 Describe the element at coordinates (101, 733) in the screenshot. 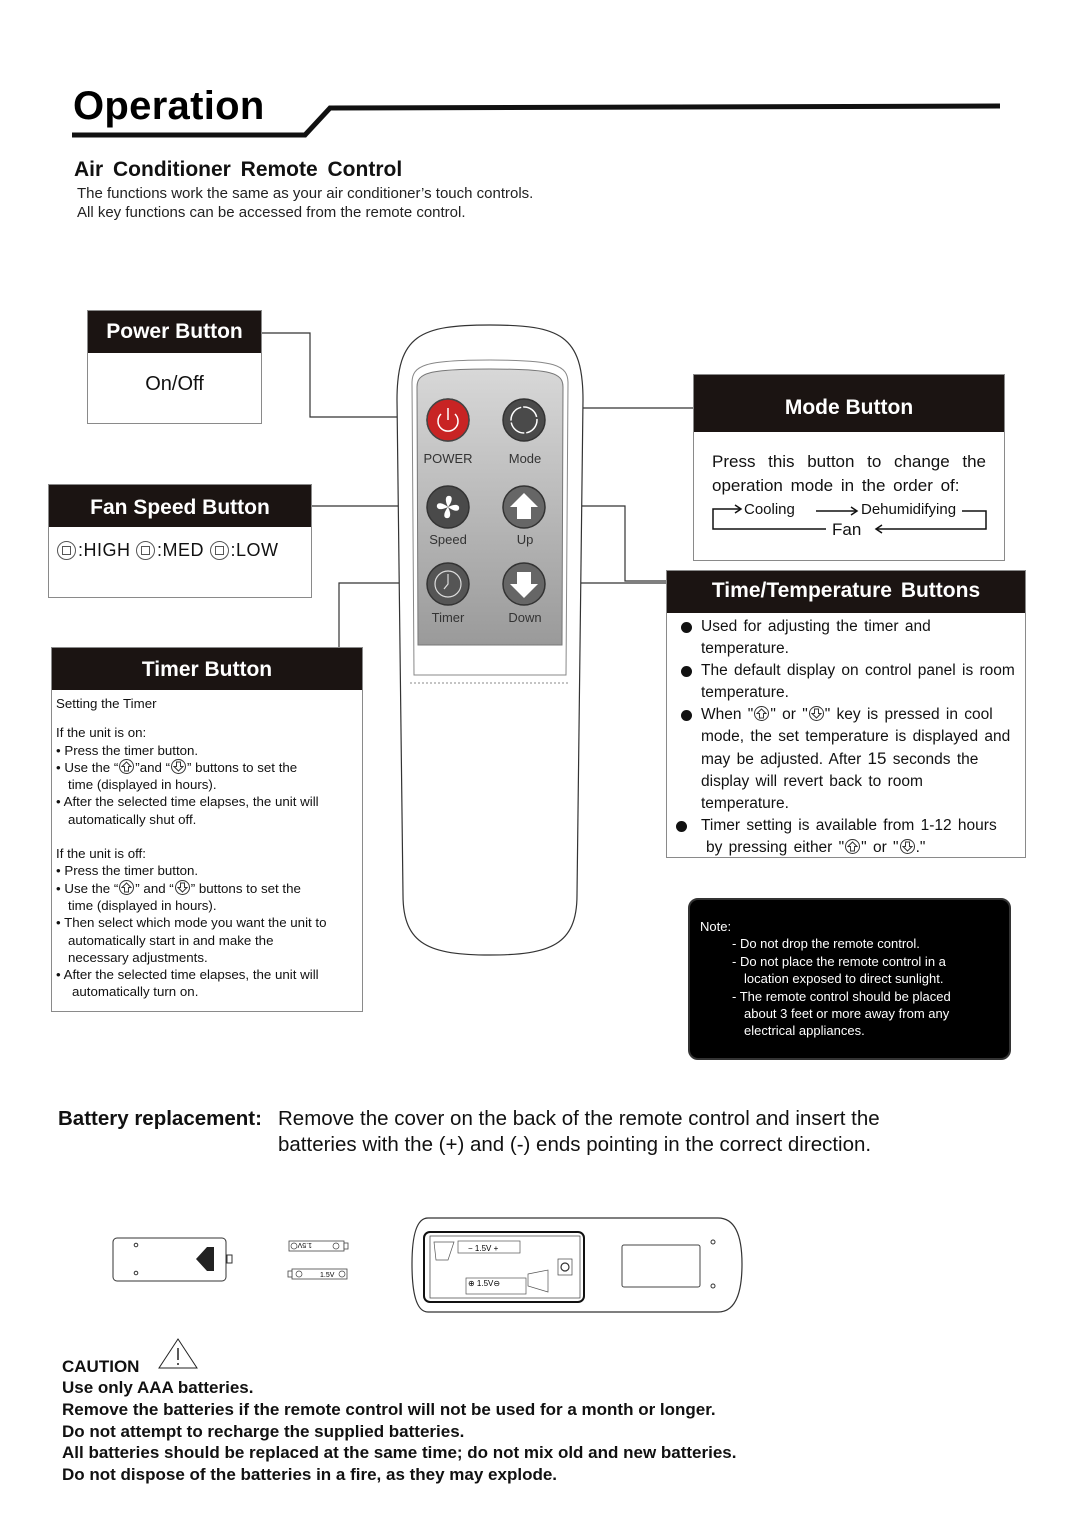

I see `timer-on-heading: If the unit is on:` at that location.